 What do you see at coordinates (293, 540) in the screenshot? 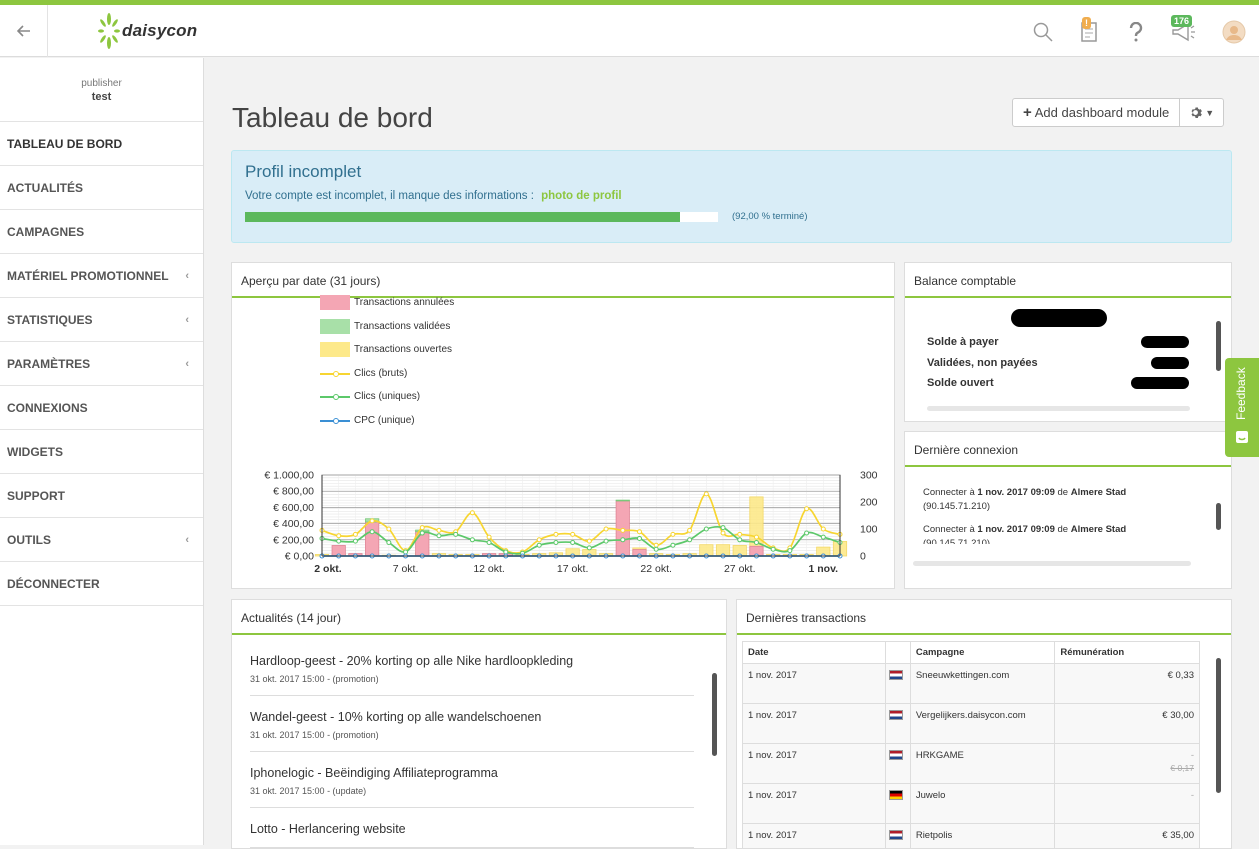
I see `y-left-tick-label: € 200,00` at bounding box center [293, 540].